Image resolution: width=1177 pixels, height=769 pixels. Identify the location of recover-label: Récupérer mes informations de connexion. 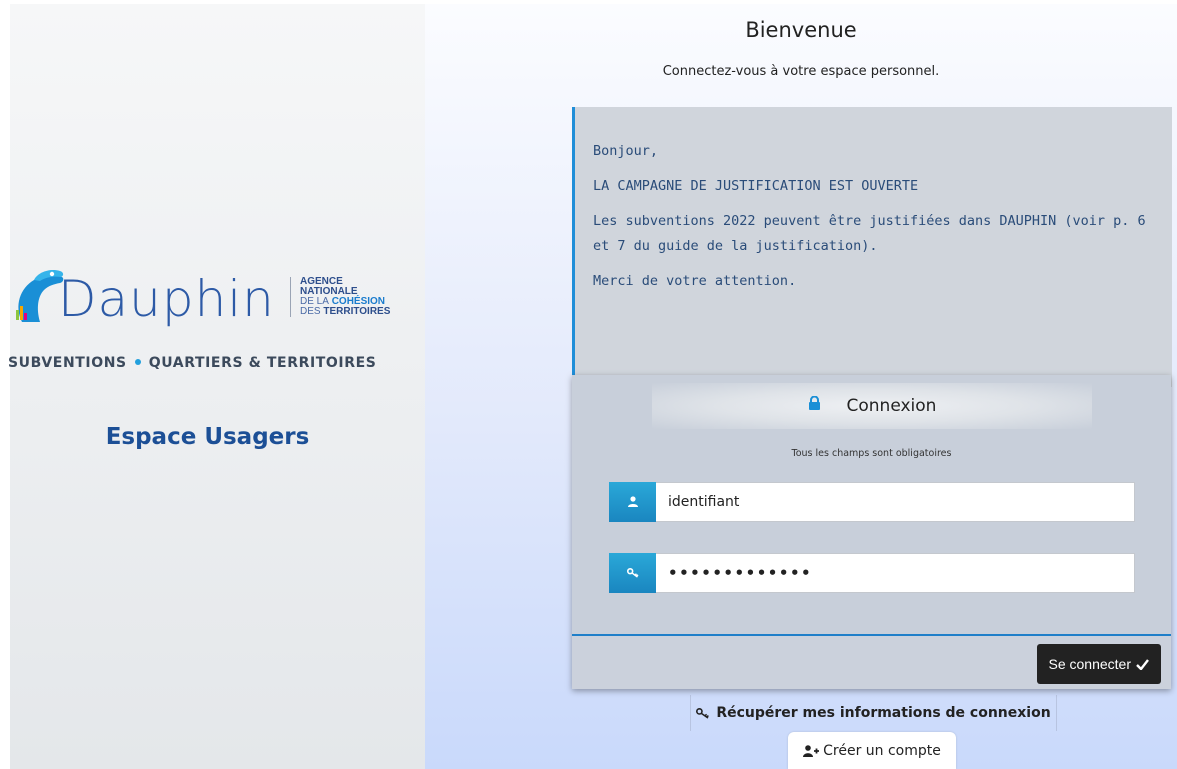
(883, 713).